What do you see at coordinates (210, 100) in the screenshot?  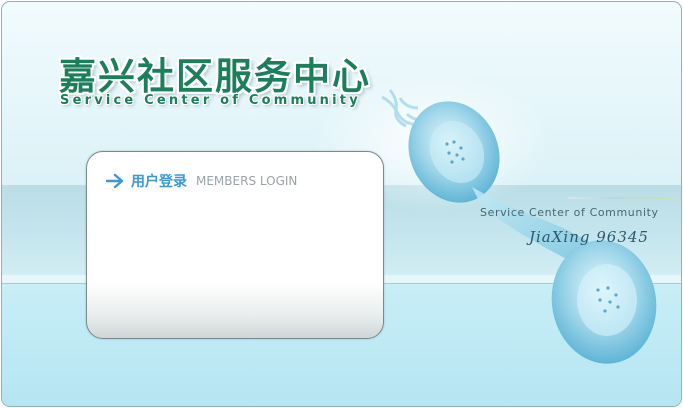 I see `site-title-english: Service Center of Community` at bounding box center [210, 100].